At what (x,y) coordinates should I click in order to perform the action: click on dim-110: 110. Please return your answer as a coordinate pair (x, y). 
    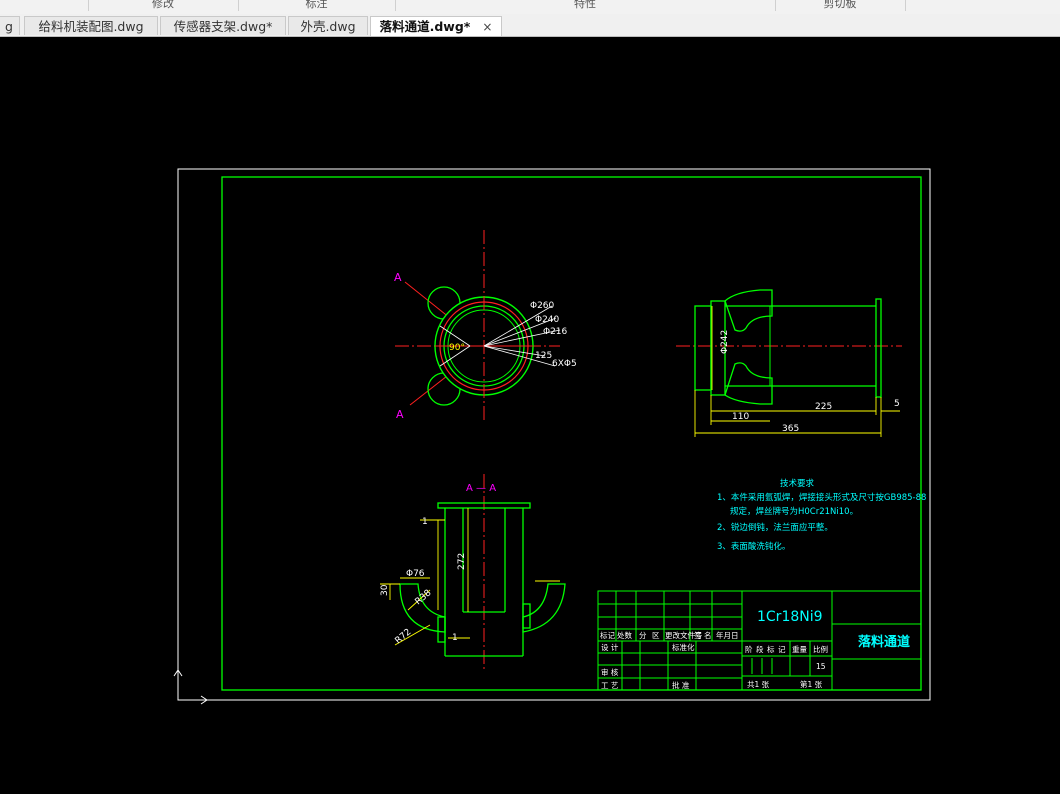
    Looking at the image, I should click on (740, 417).